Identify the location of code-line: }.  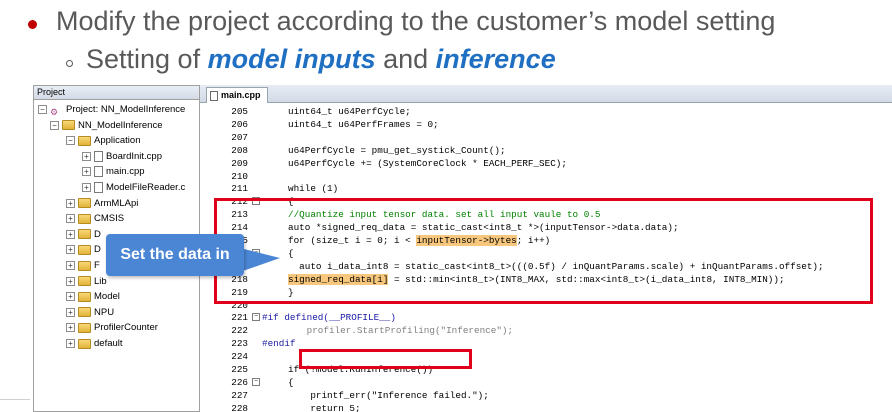
(291, 292).